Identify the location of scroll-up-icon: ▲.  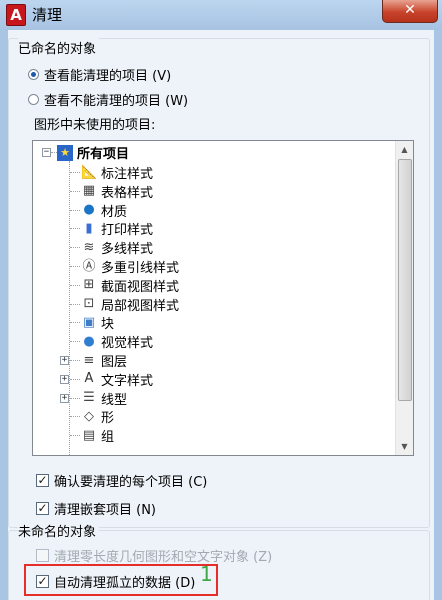
(404, 149).